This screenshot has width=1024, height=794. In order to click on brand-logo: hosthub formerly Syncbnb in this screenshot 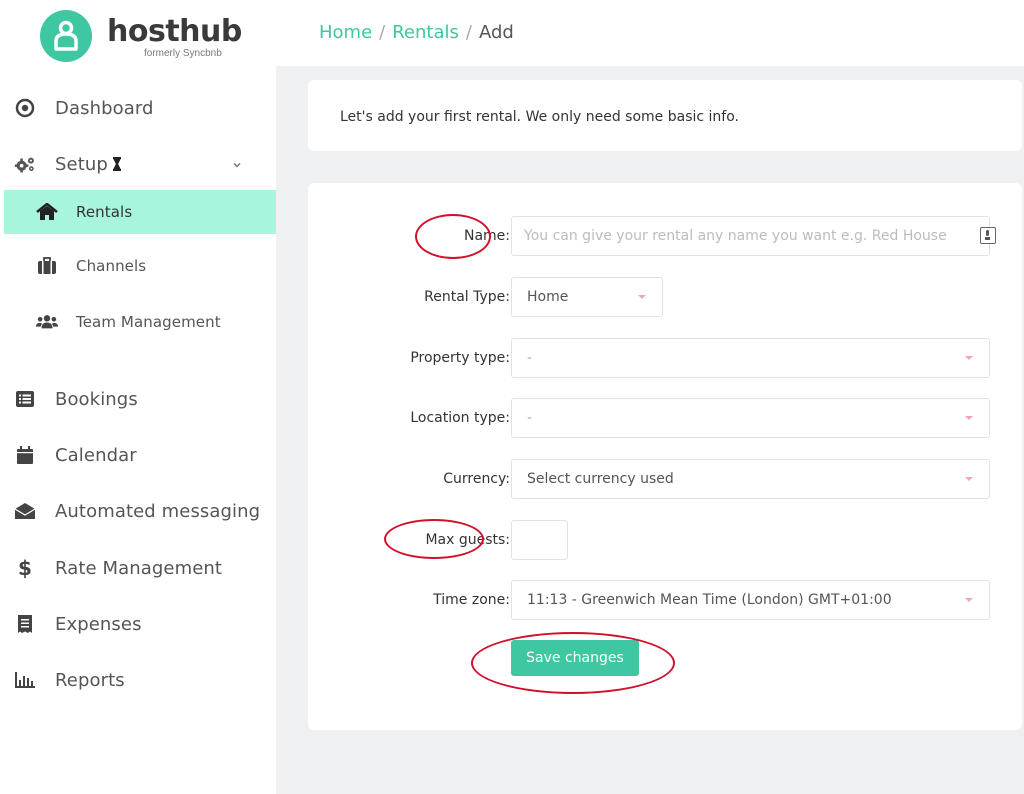, I will do `click(160, 36)`.